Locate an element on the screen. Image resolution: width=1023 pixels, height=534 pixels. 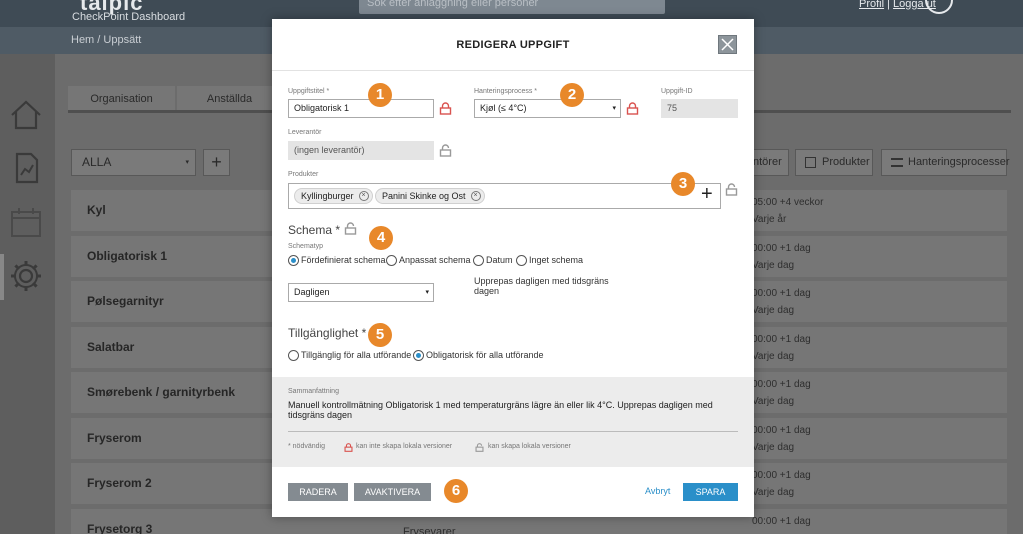
report-icon is located at coordinates (26, 168).